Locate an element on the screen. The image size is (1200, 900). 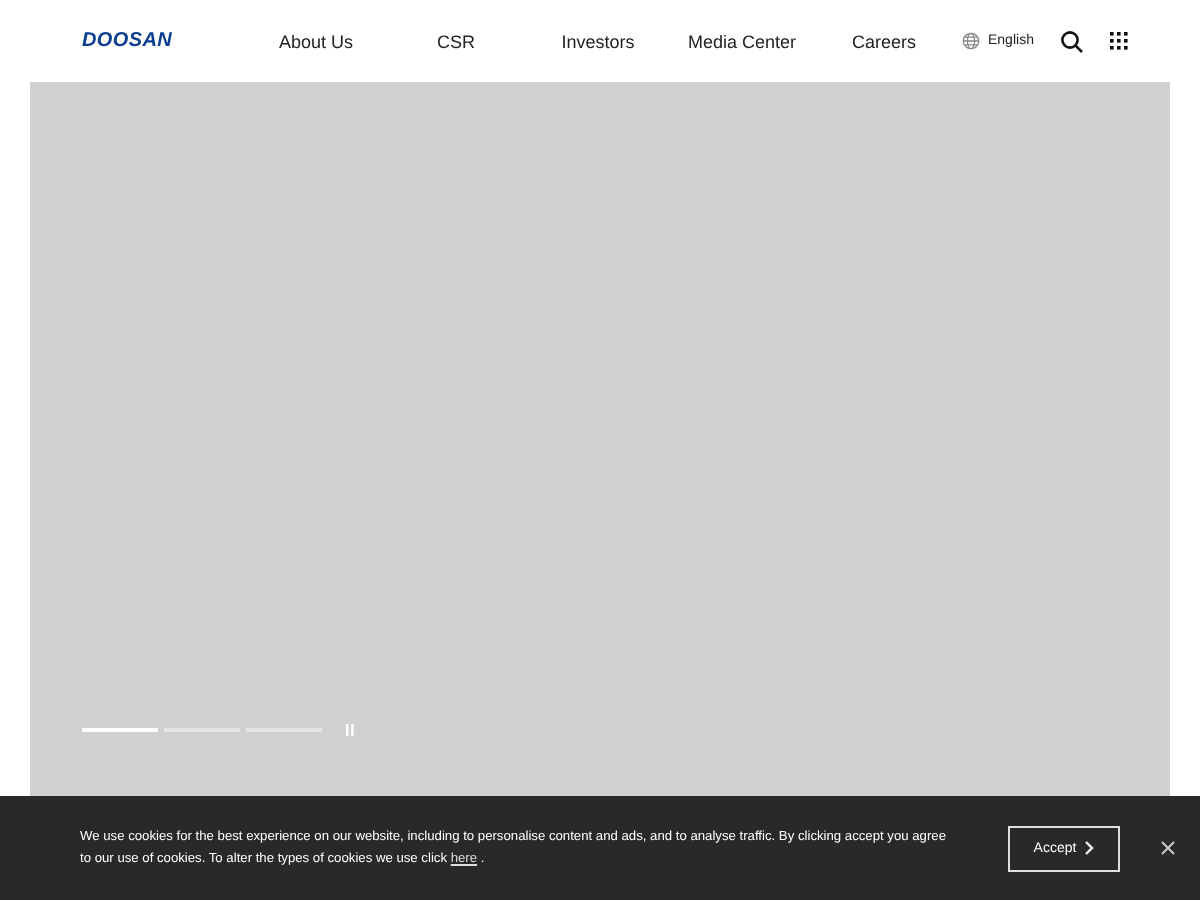
chevron-right-icon is located at coordinates (1089, 848).